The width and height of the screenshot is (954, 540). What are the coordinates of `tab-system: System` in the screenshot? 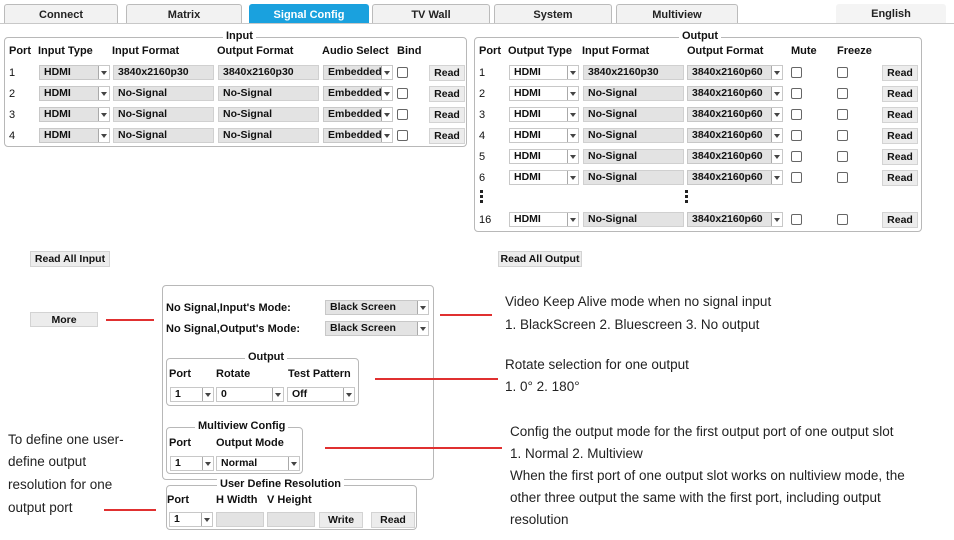 It's located at (553, 14).